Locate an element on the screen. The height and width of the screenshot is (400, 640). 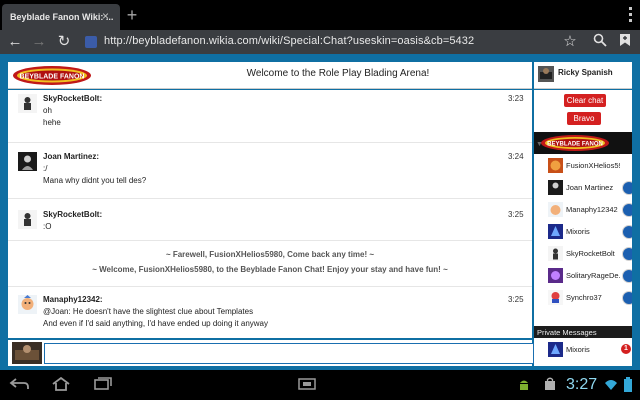
site-favicon-icon is located at coordinates (91, 42).